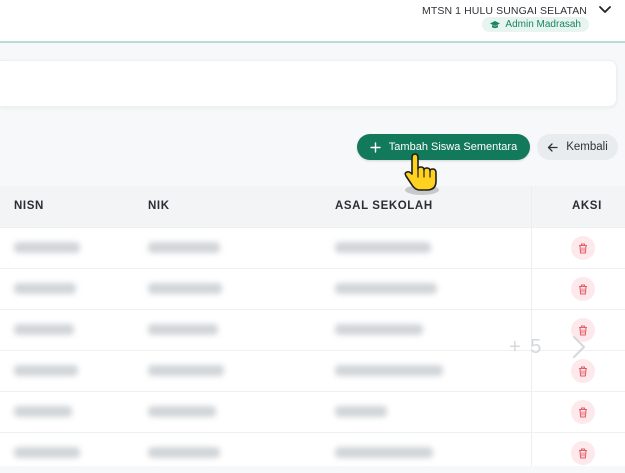  Describe the element at coordinates (384, 206) in the screenshot. I see `column-header-asal-sekolah: ASAL SEKOLAH` at that location.